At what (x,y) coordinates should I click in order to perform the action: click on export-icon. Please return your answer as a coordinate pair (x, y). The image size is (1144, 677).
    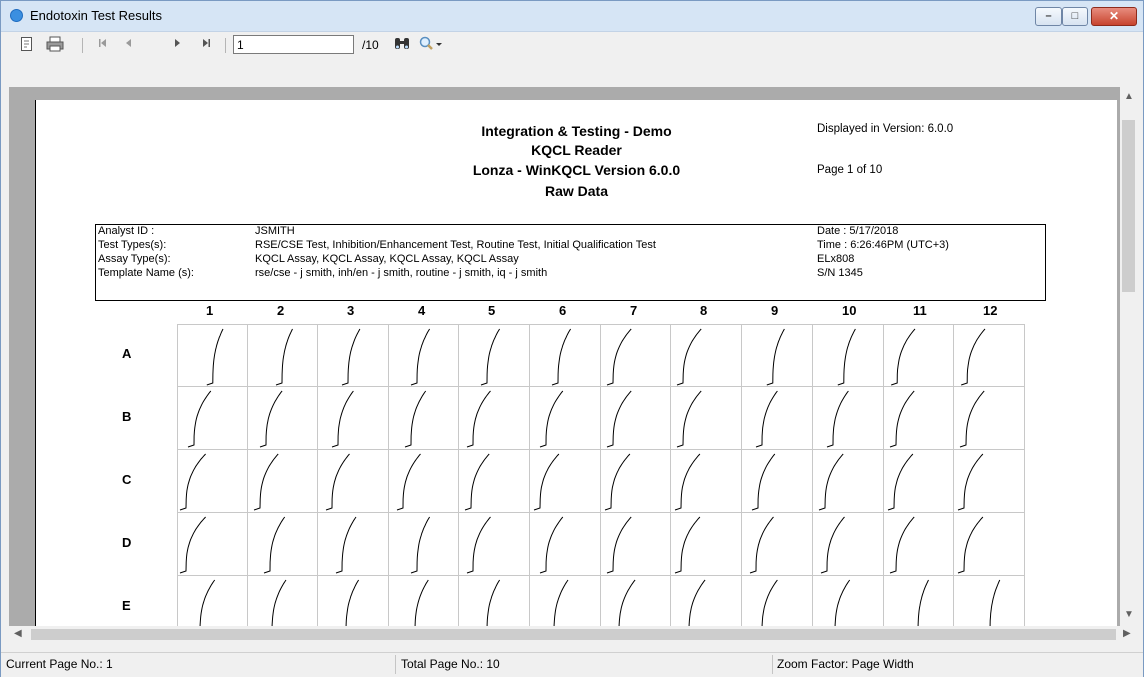
    Looking at the image, I should click on (27, 45).